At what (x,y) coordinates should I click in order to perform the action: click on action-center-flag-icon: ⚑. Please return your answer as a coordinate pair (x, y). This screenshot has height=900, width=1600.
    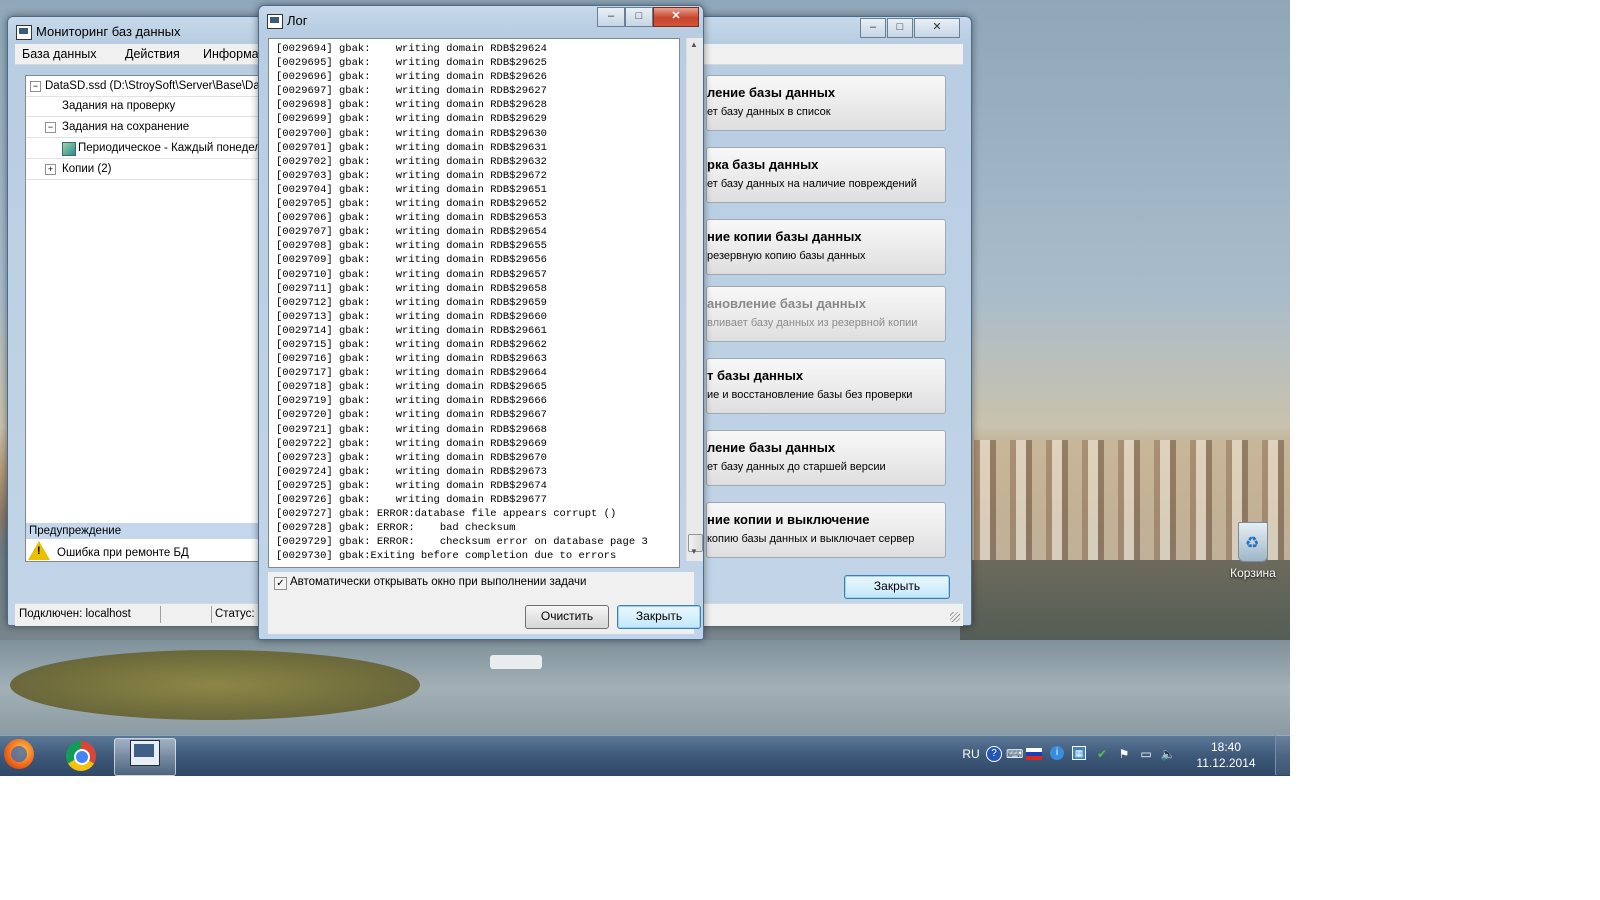
    Looking at the image, I should click on (1124, 754).